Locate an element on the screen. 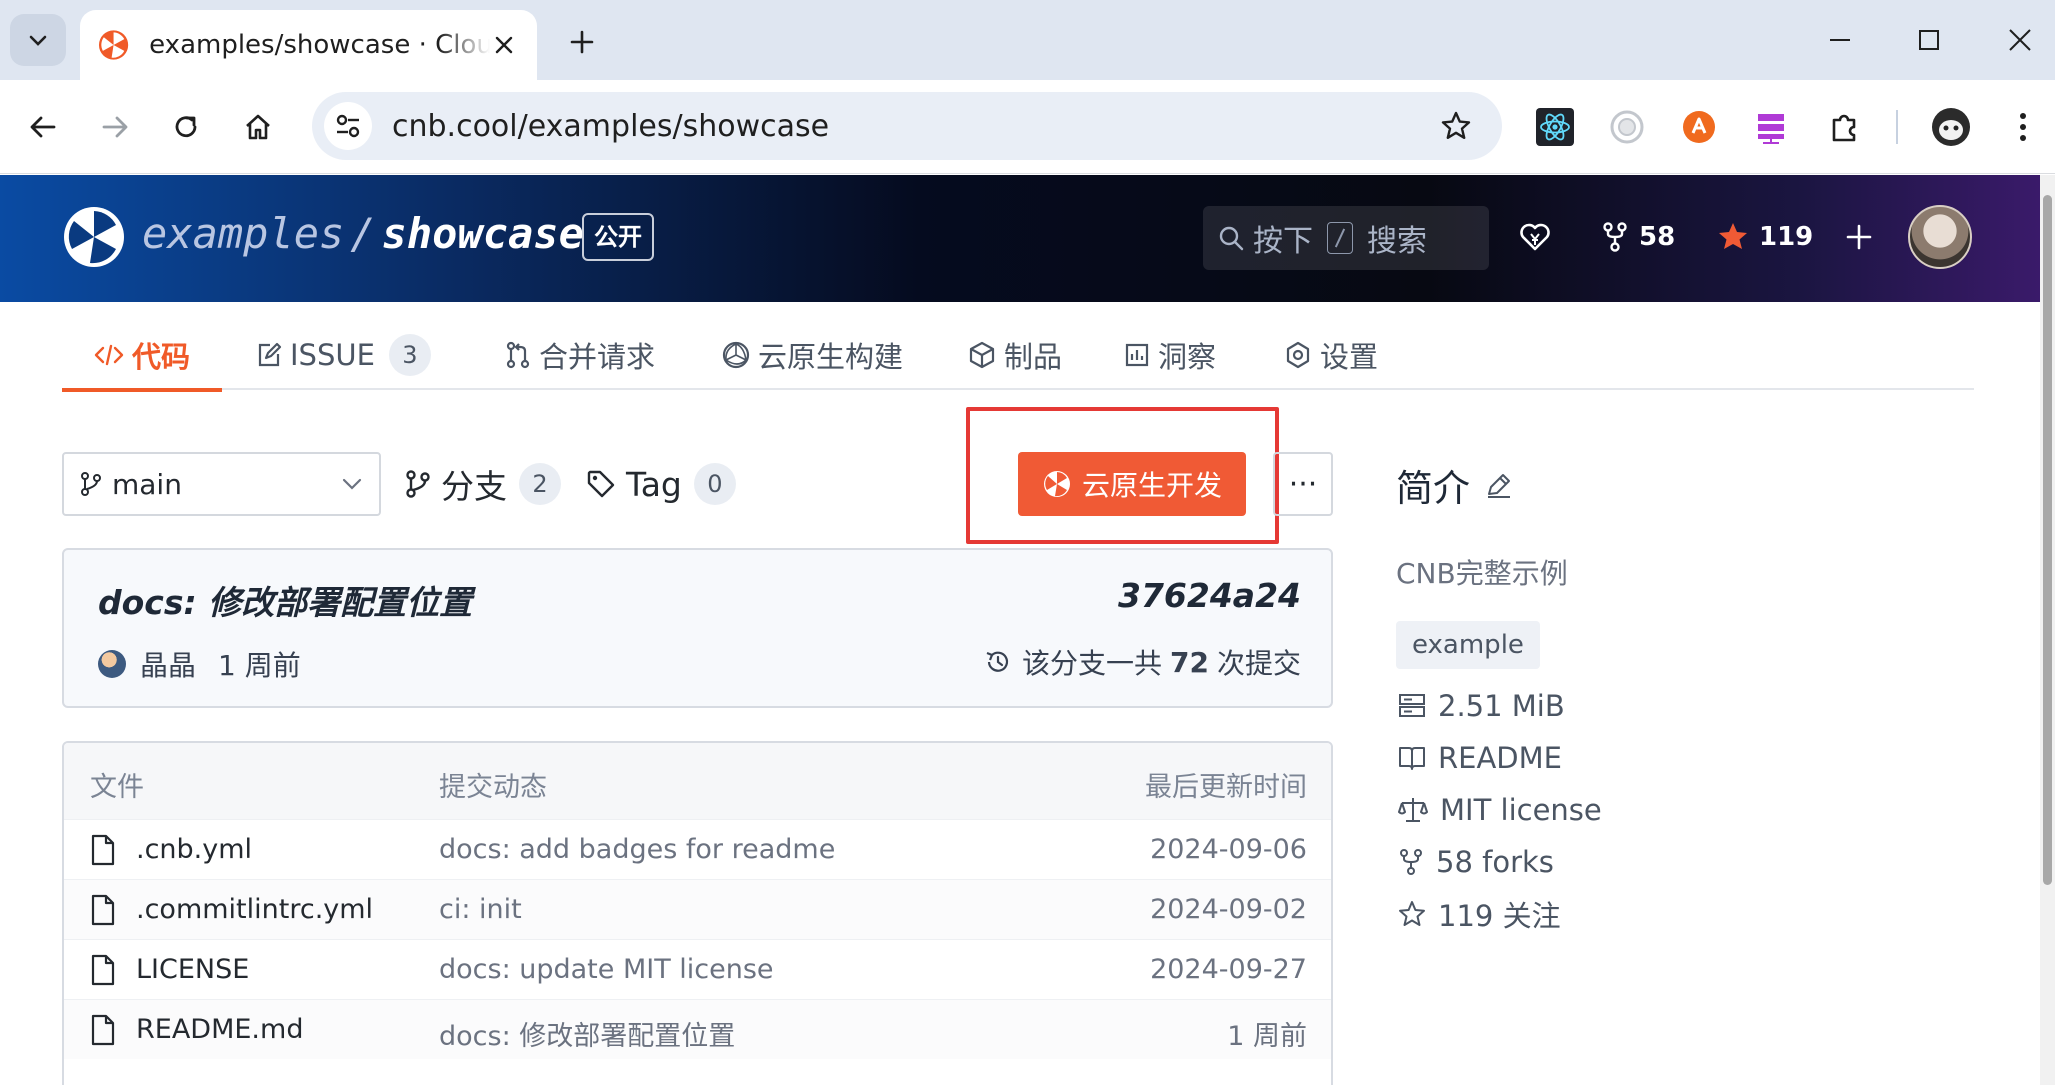  file-commit-message: docs: 修改部署配置位置 is located at coordinates (587, 1033).